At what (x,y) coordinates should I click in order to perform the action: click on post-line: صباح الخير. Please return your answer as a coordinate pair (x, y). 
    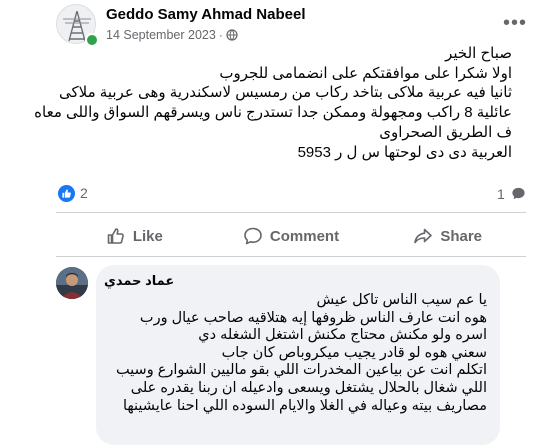
    Looking at the image, I should click on (478, 53).